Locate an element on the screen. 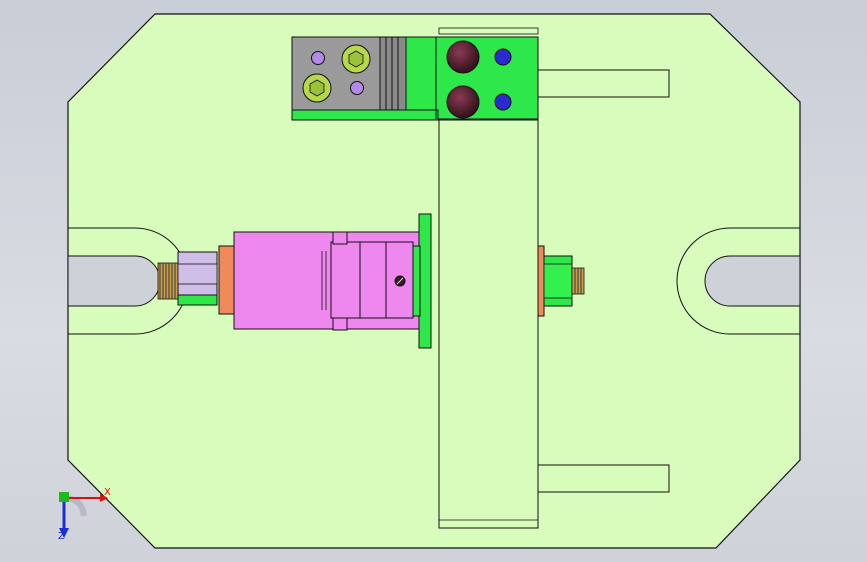 The width and height of the screenshot is (867, 562). left-slot-inner is located at coordinates (114, 281).